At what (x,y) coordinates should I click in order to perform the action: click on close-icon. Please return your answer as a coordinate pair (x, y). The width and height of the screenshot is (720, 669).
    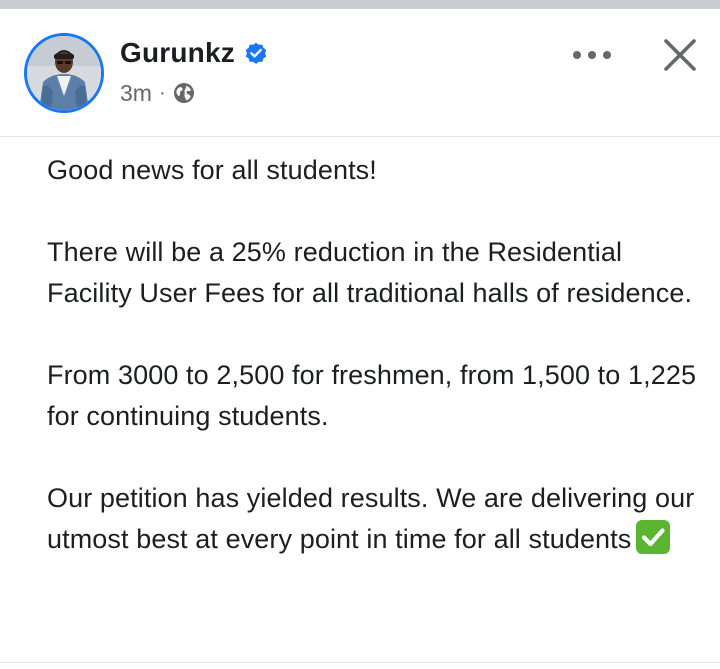
    Looking at the image, I should click on (680, 55).